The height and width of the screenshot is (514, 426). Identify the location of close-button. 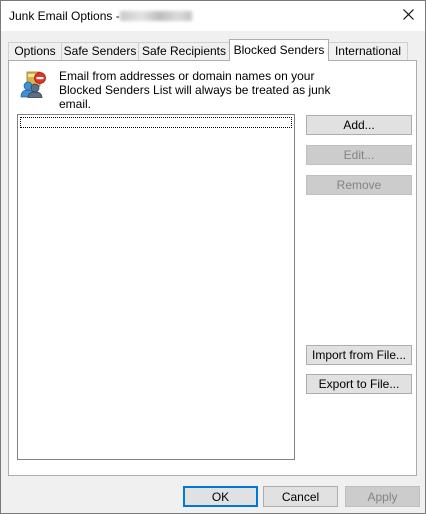
(408, 16).